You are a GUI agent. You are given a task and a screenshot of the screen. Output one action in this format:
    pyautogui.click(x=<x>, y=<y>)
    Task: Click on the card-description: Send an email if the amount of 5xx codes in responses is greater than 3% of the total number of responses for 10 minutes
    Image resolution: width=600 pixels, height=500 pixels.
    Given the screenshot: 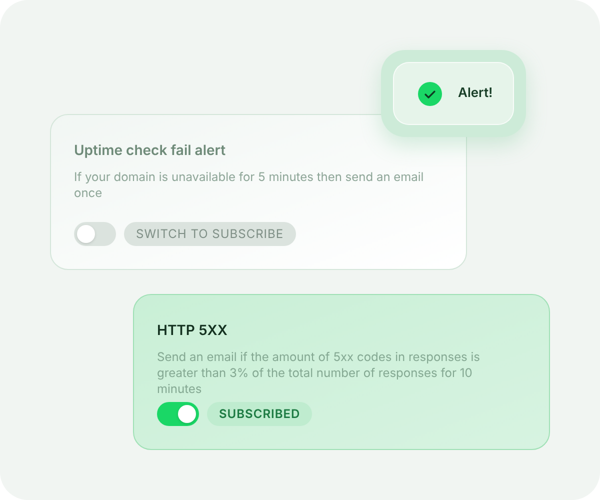 What is the action you would take?
    pyautogui.click(x=319, y=373)
    